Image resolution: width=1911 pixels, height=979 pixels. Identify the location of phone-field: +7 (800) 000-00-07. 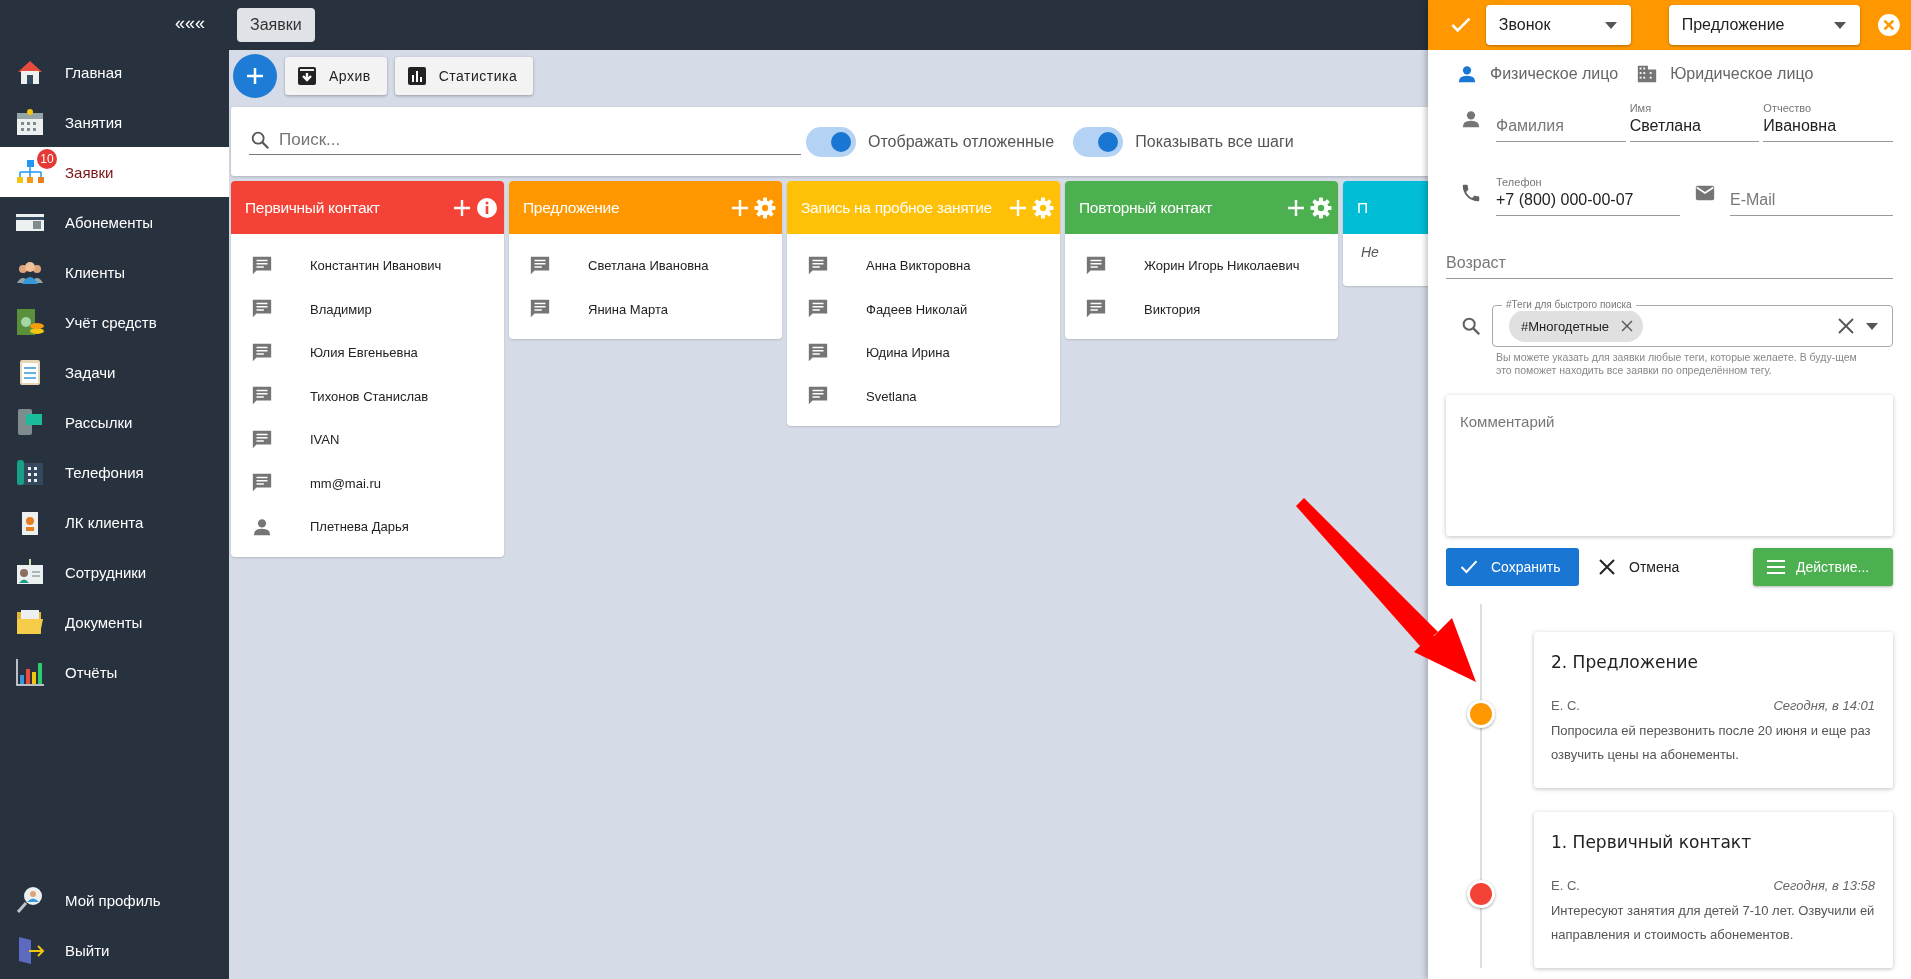
(1588, 200).